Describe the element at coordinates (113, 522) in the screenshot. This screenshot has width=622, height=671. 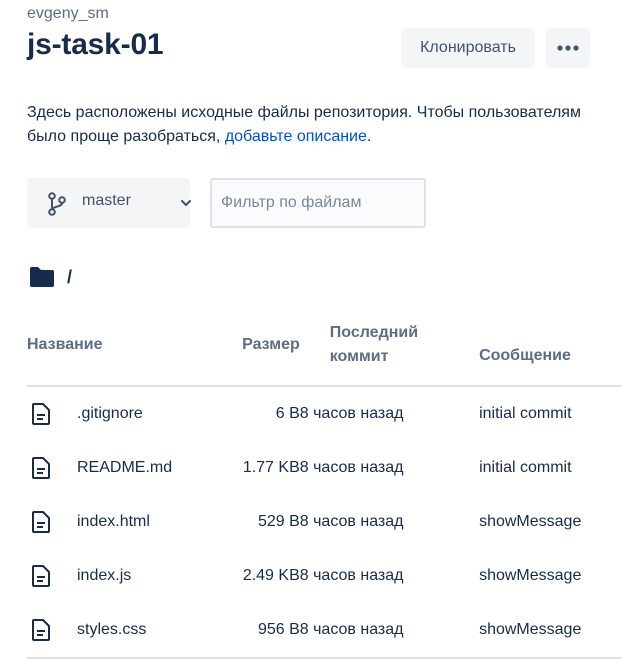
I see `file-name: index.html` at that location.